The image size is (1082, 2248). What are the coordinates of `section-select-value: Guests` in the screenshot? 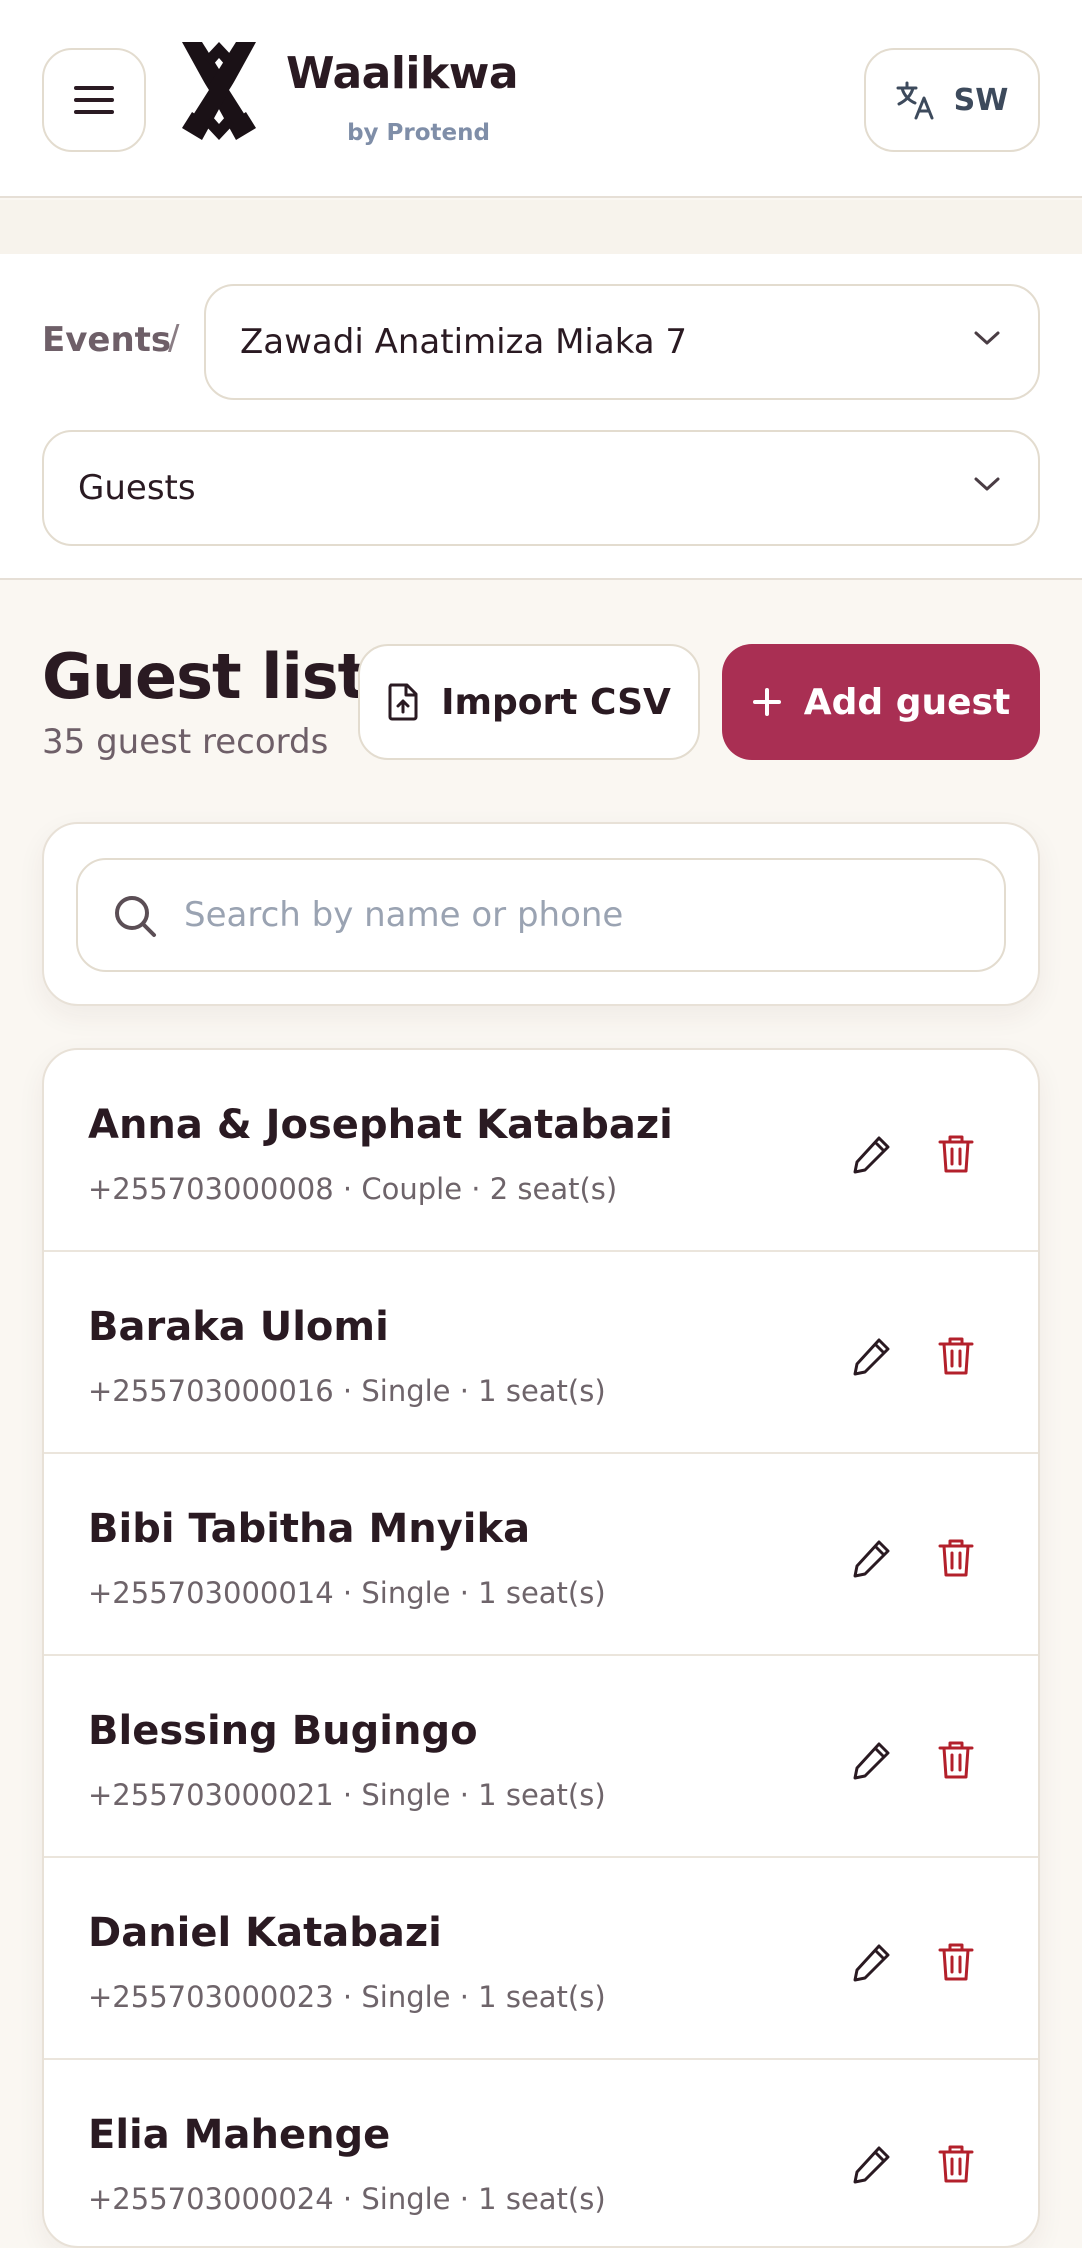 It's located at (137, 488).